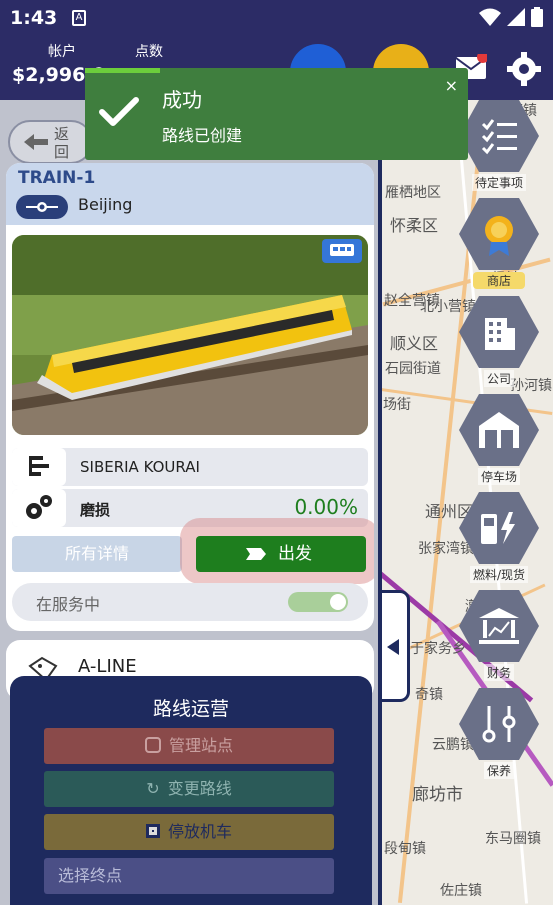 The image size is (553, 905). I want to click on toast-progress-bar, so click(122, 70).